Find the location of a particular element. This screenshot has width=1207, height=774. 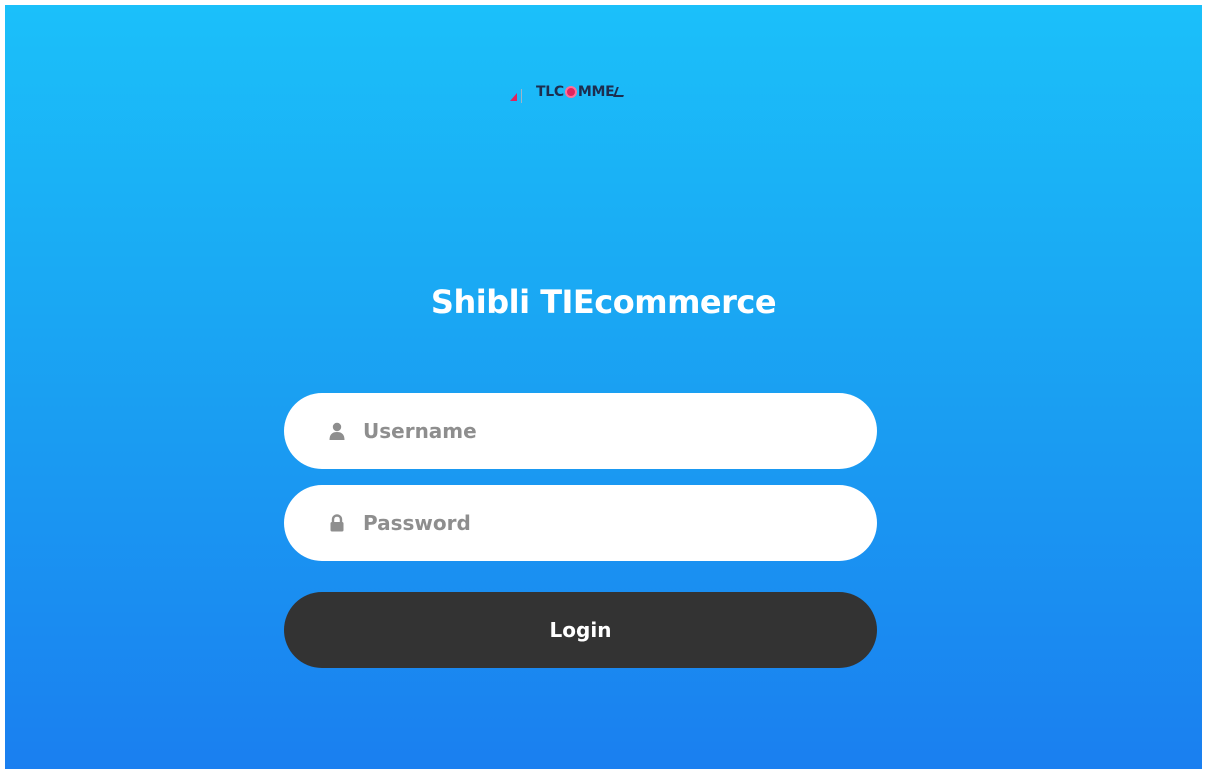

logo-text-suffix: MME is located at coordinates (596, 92).